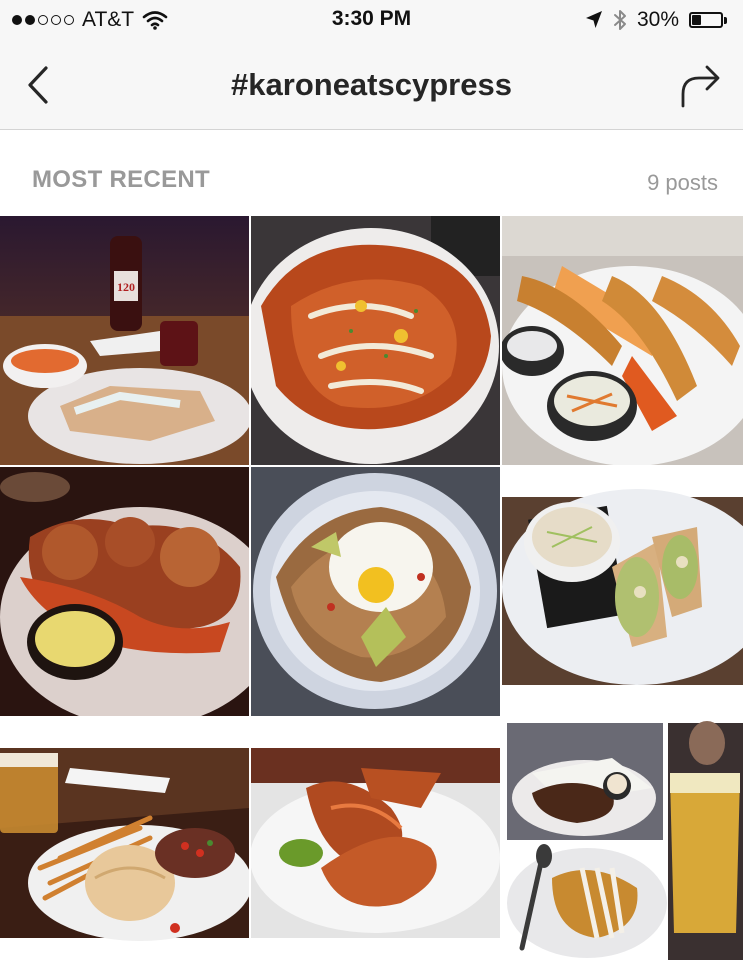  What do you see at coordinates (124, 841) in the screenshot?
I see `photo-burger-fries-beer` at bounding box center [124, 841].